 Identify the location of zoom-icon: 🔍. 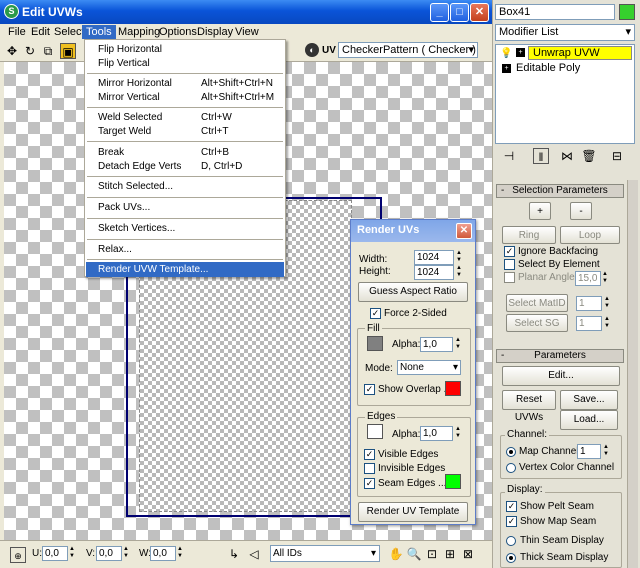
(414, 554).